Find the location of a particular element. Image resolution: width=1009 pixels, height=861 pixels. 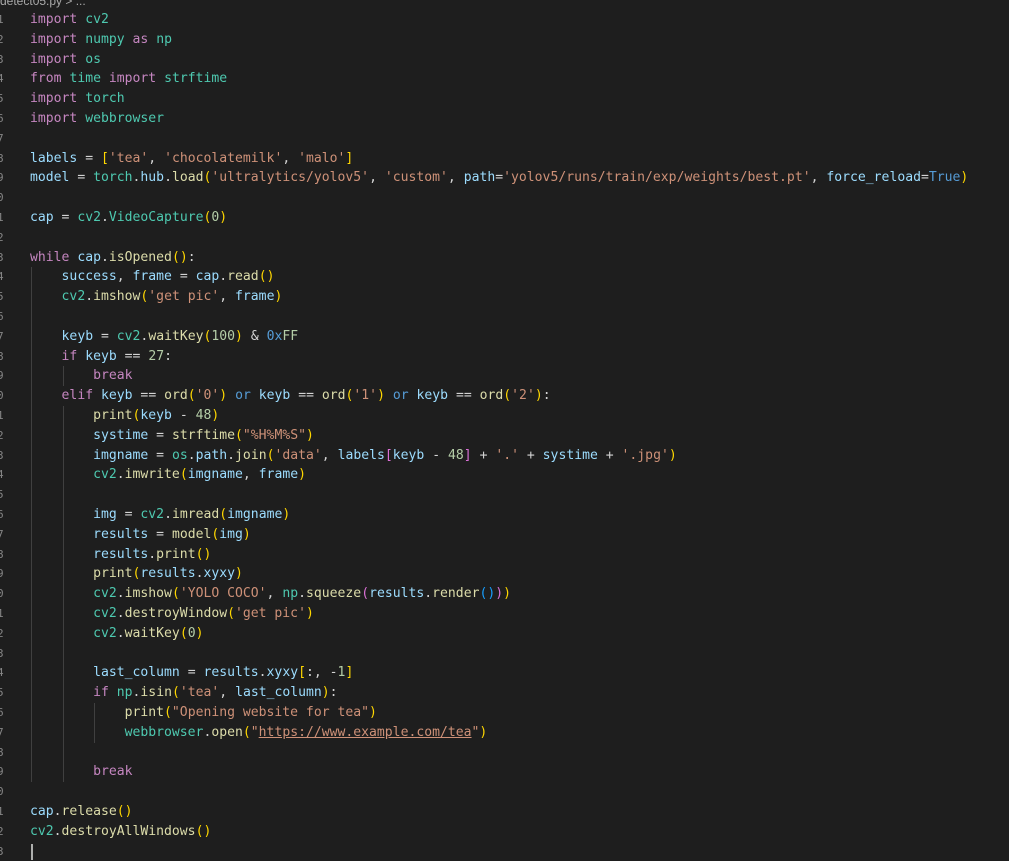

code-line: if np.isin('tea', last_column): is located at coordinates (499, 693).